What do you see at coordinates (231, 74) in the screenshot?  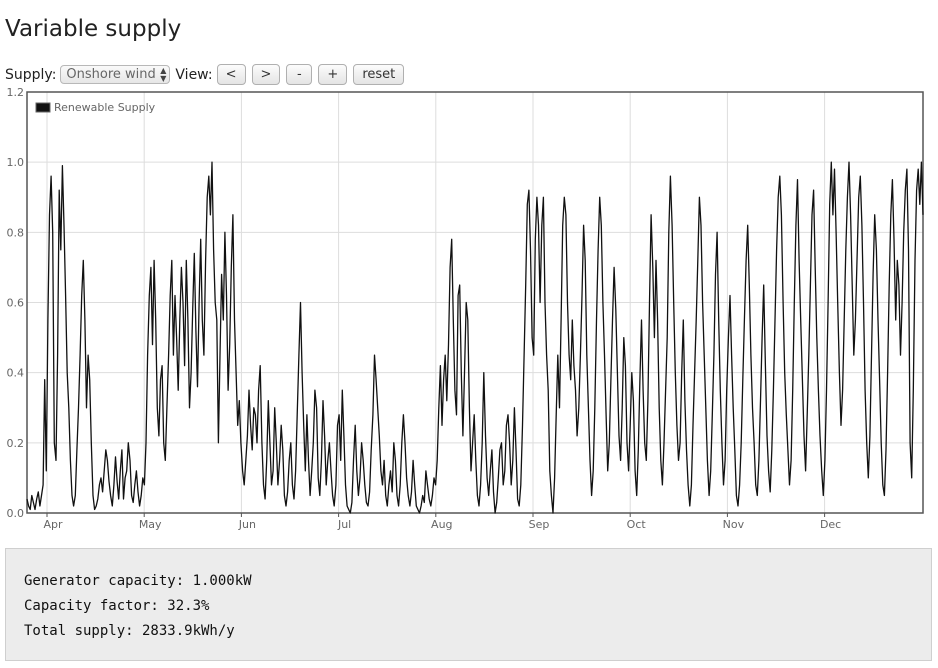 I see `view-back-button: <` at bounding box center [231, 74].